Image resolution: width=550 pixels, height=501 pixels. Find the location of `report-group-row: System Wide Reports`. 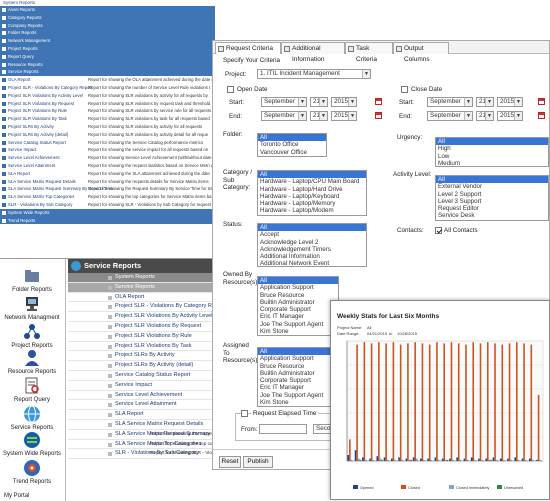

report-group-row: System Wide Reports is located at coordinates (107, 212).